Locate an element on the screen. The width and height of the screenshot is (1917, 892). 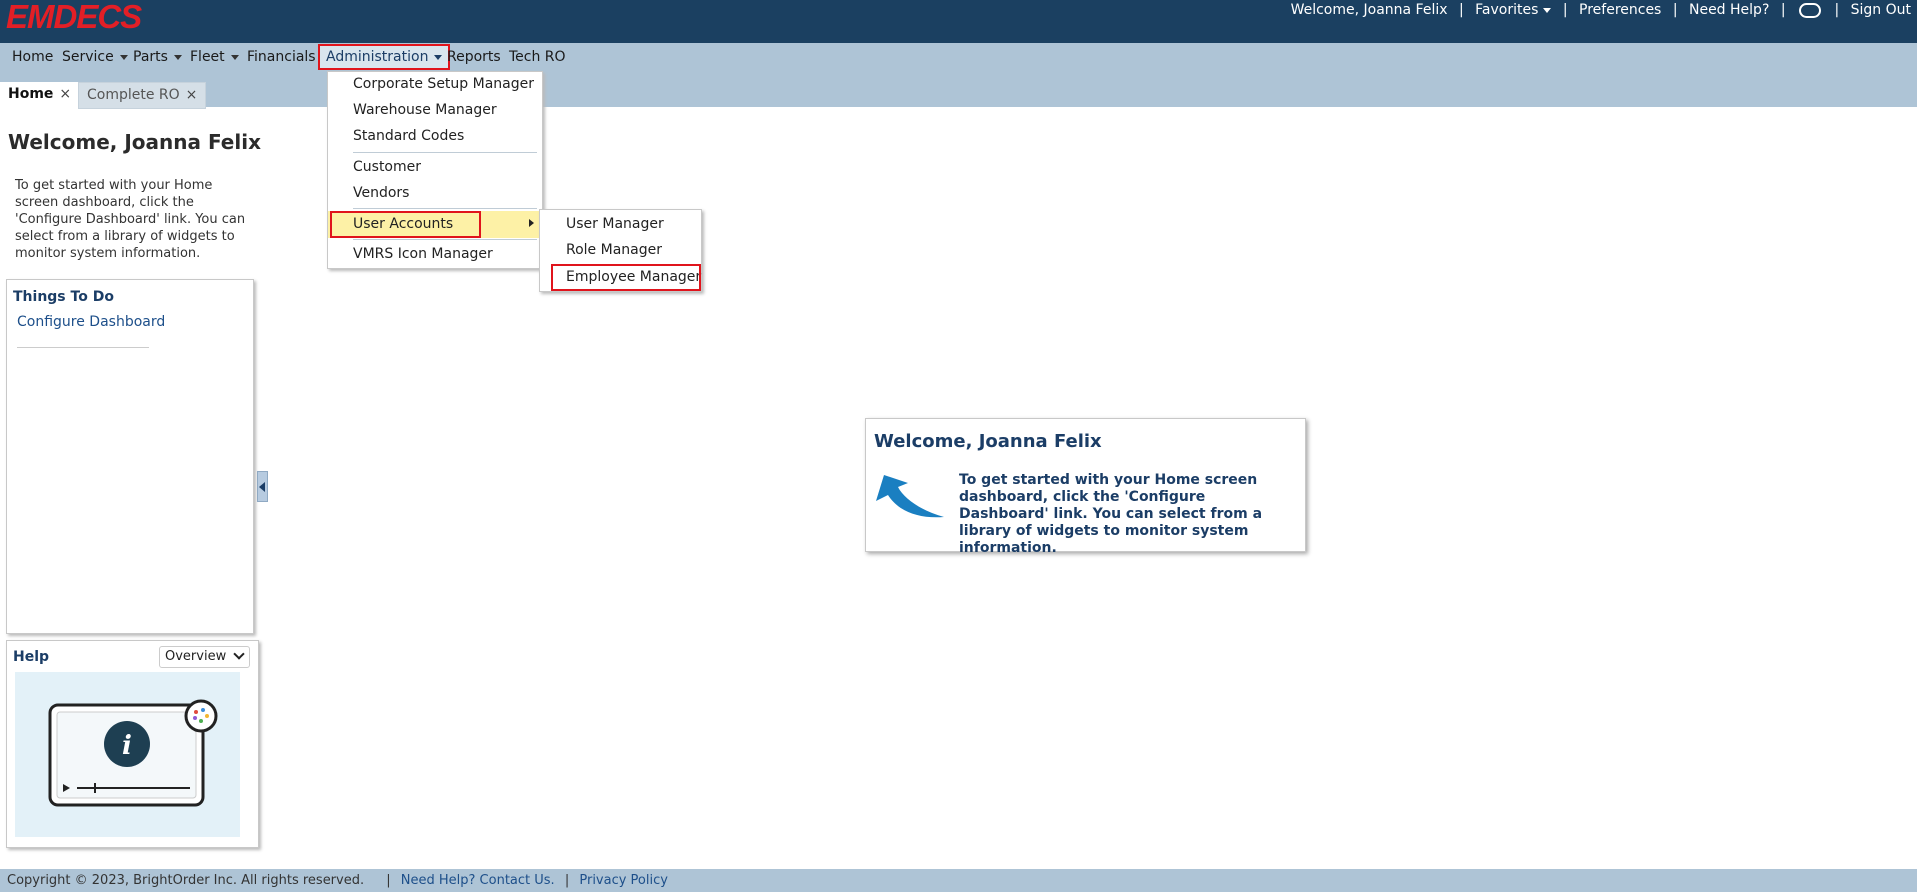
nav-service: Service is located at coordinates (95, 57).